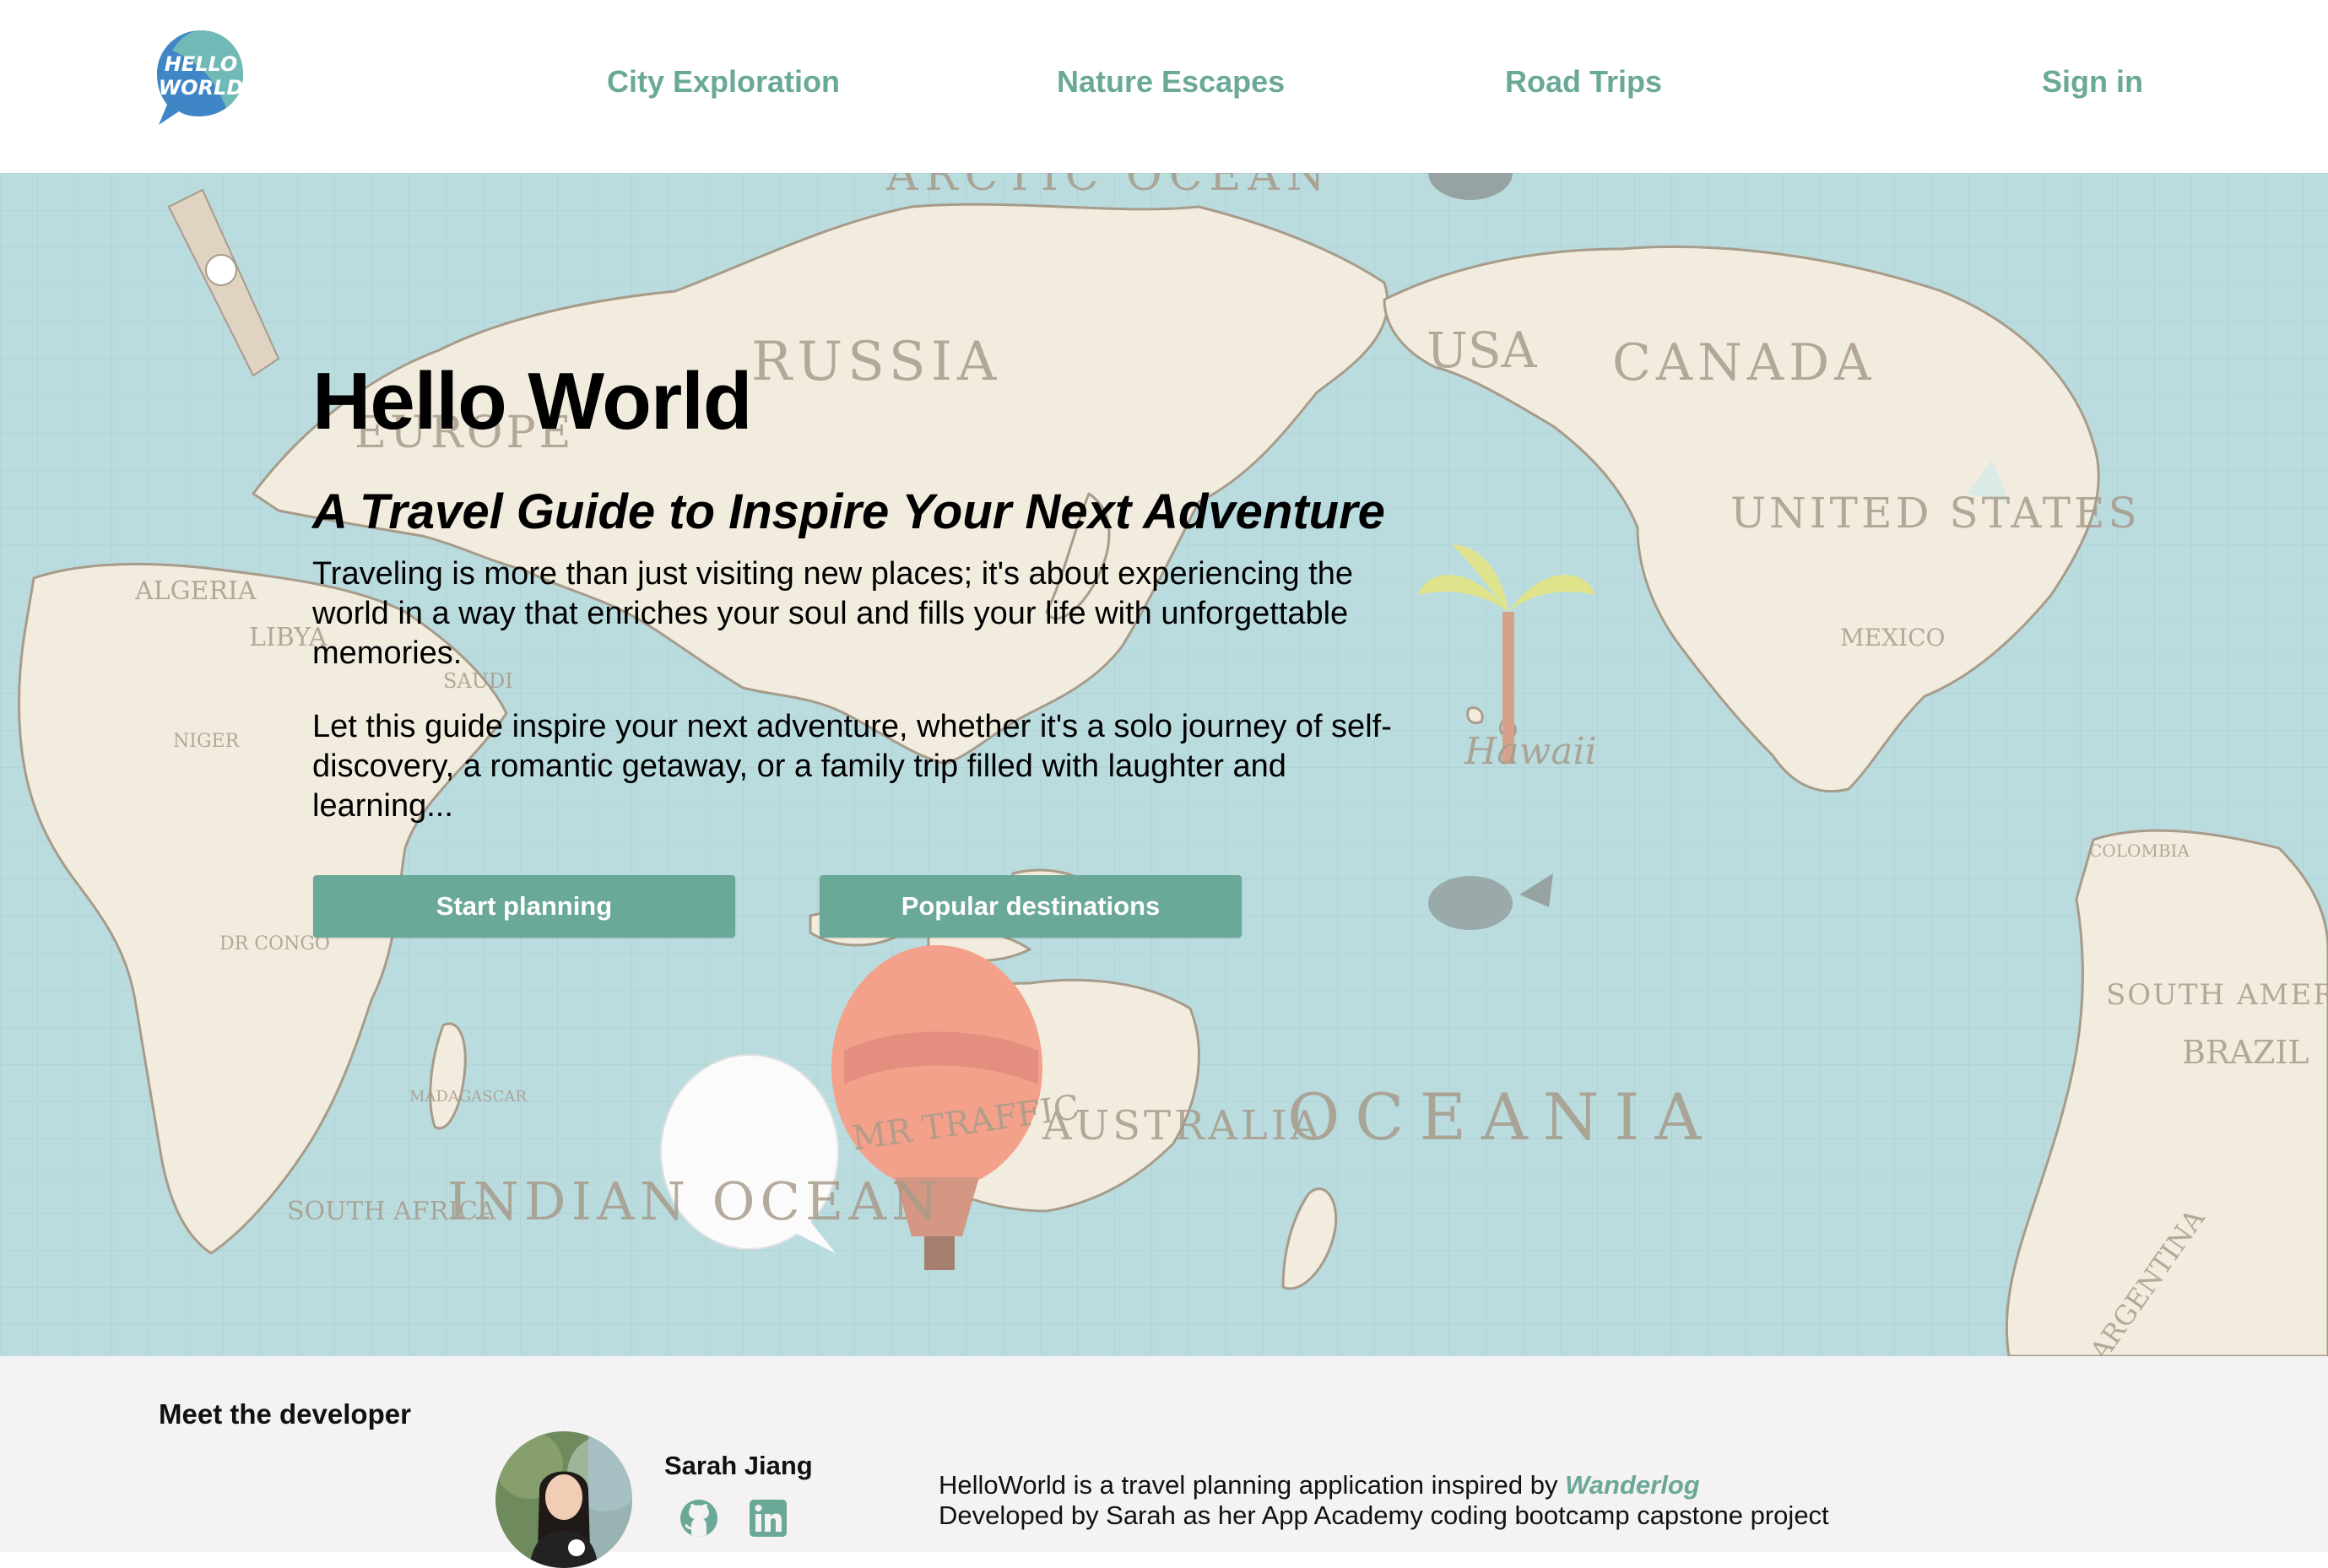  Describe the element at coordinates (532, 401) in the screenshot. I see `hero-title: Hello World` at that location.